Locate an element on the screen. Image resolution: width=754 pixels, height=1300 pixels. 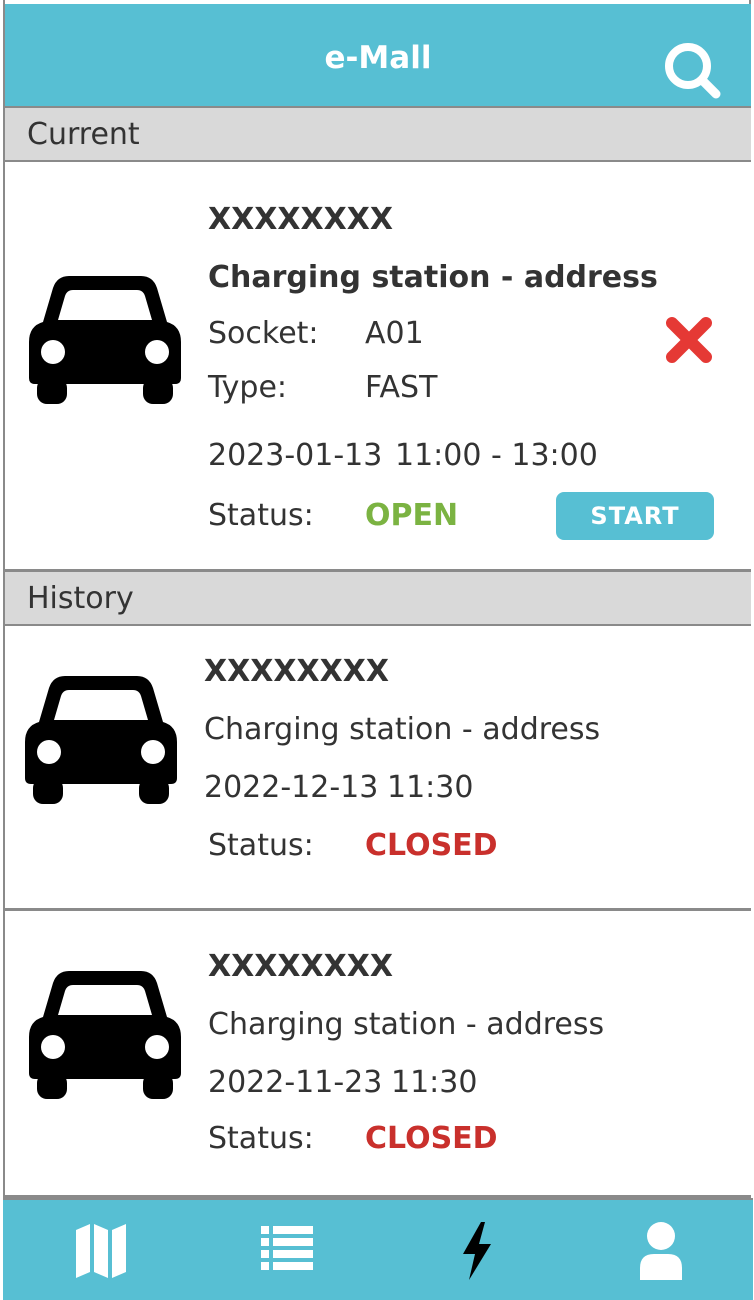
socket-label: Socket: is located at coordinates (263, 333).